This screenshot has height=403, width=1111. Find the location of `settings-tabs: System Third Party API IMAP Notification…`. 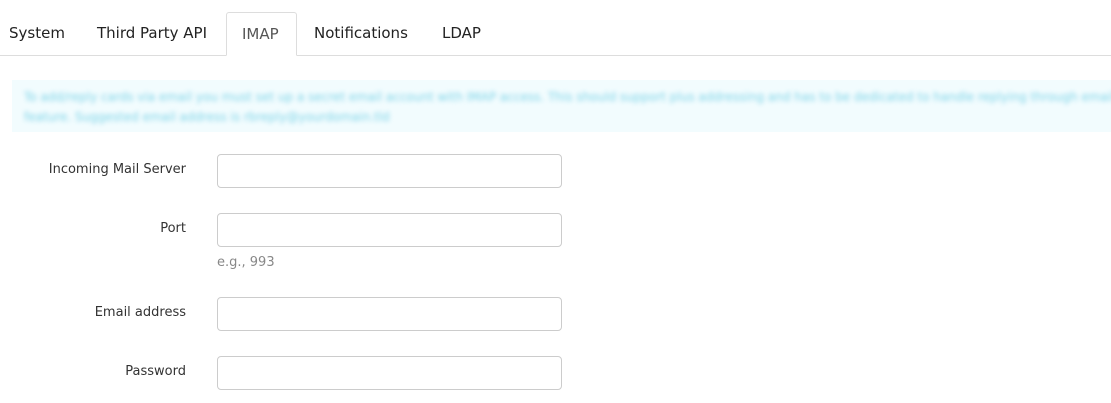

settings-tabs: System Third Party API IMAP Notification… is located at coordinates (555, 28).